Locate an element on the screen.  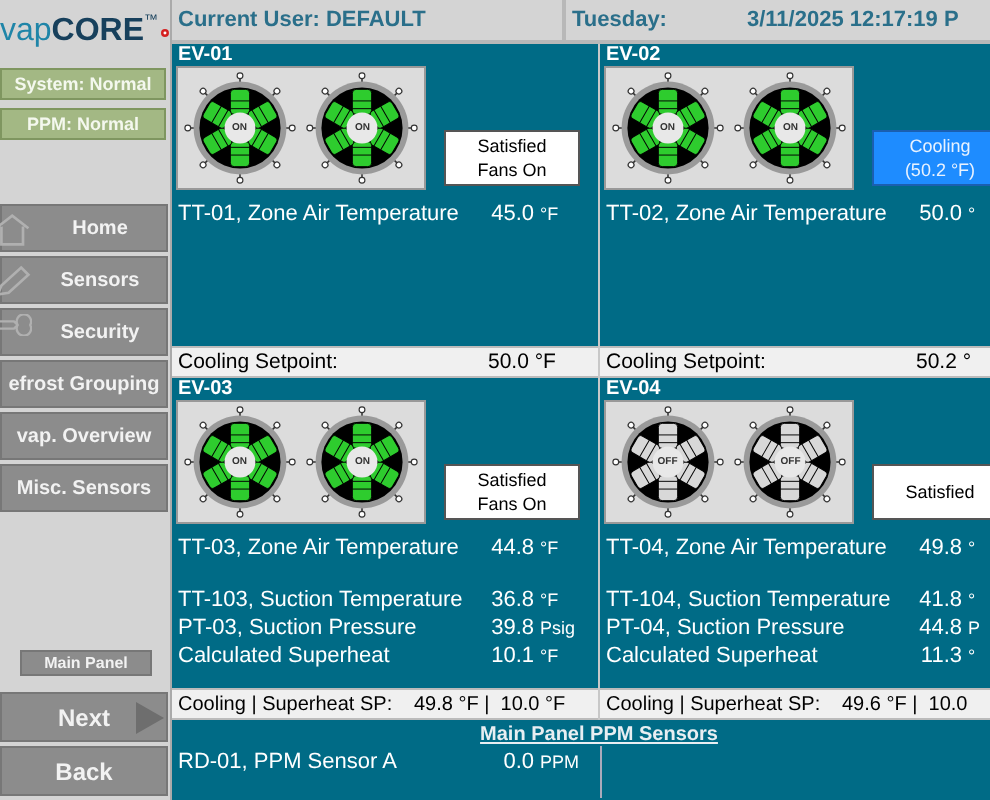
reading-label: TT-01, Zone Air Temperature is located at coordinates (319, 214).